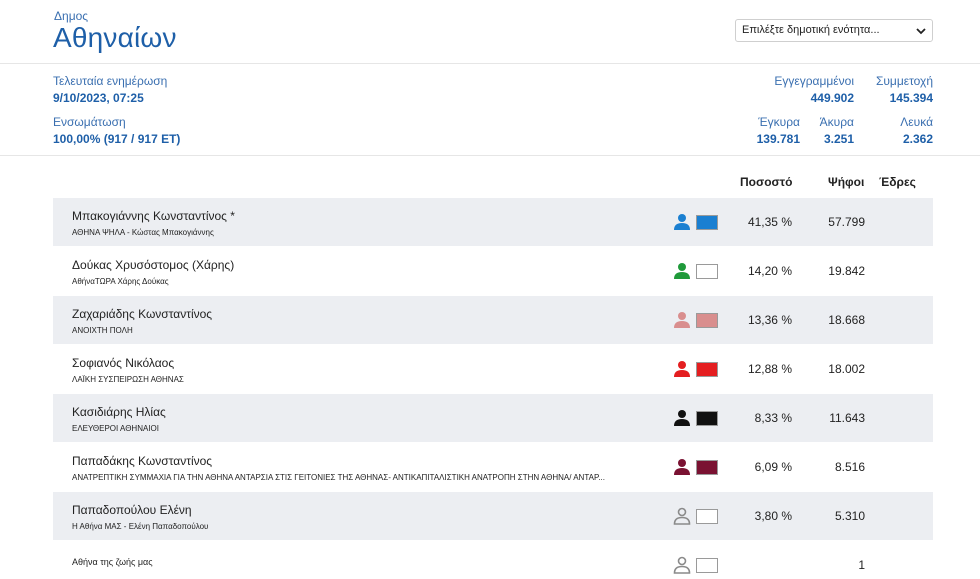 Image resolution: width=980 pixels, height=579 pixels. I want to click on party-name: ΑΝΟΙΧΤΗ ΠΟΛΗ, so click(102, 330).